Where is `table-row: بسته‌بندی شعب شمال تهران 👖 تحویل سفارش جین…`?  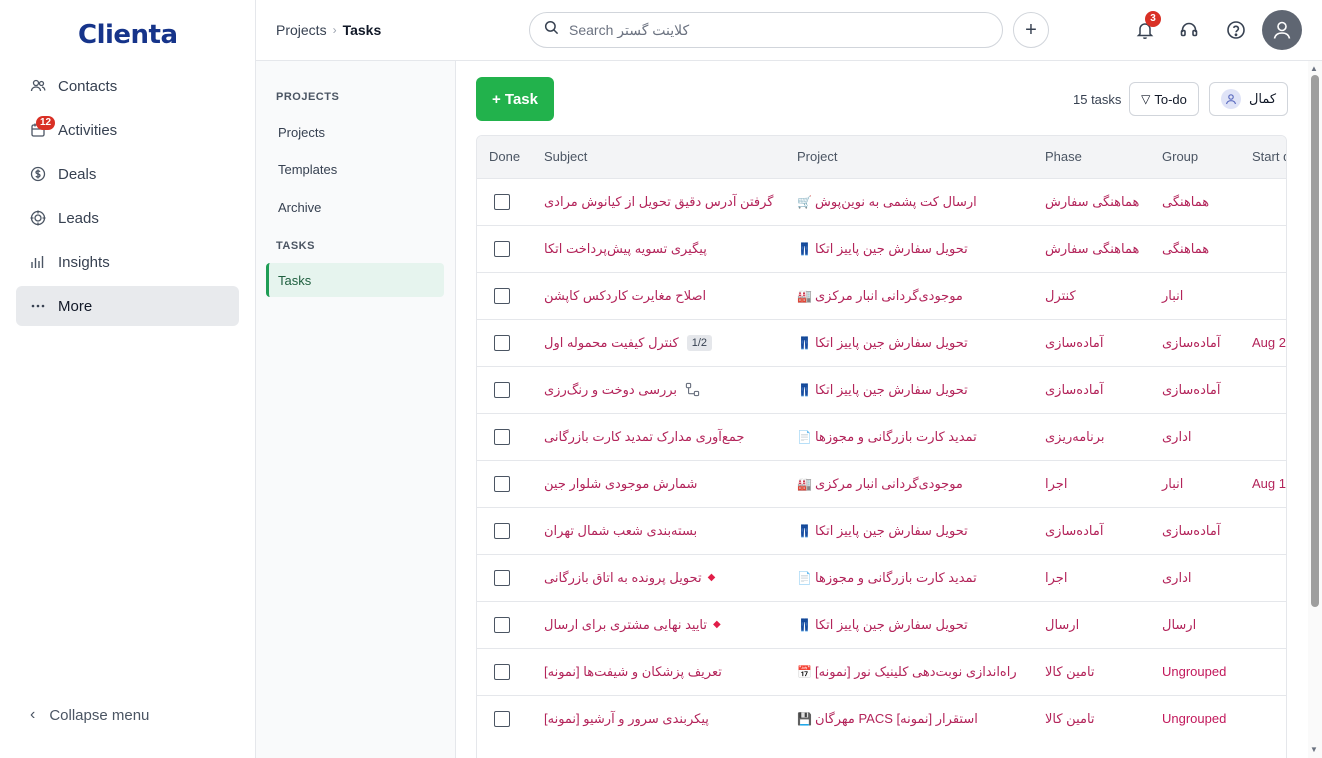 table-row: بسته‌بندی شعب شمال تهران 👖 تحویل سفارش جین… is located at coordinates (881, 530).